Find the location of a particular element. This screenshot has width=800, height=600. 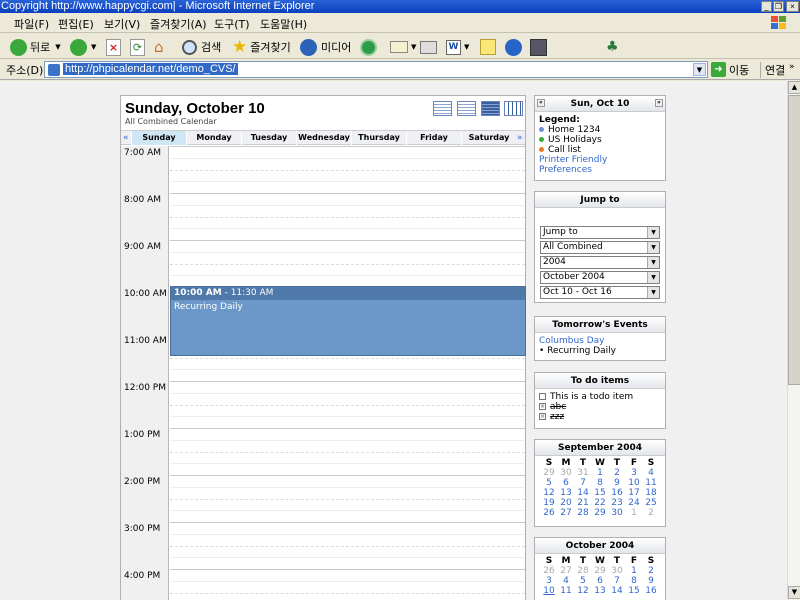

weekday-saturday: Saturday is located at coordinates (488, 138).